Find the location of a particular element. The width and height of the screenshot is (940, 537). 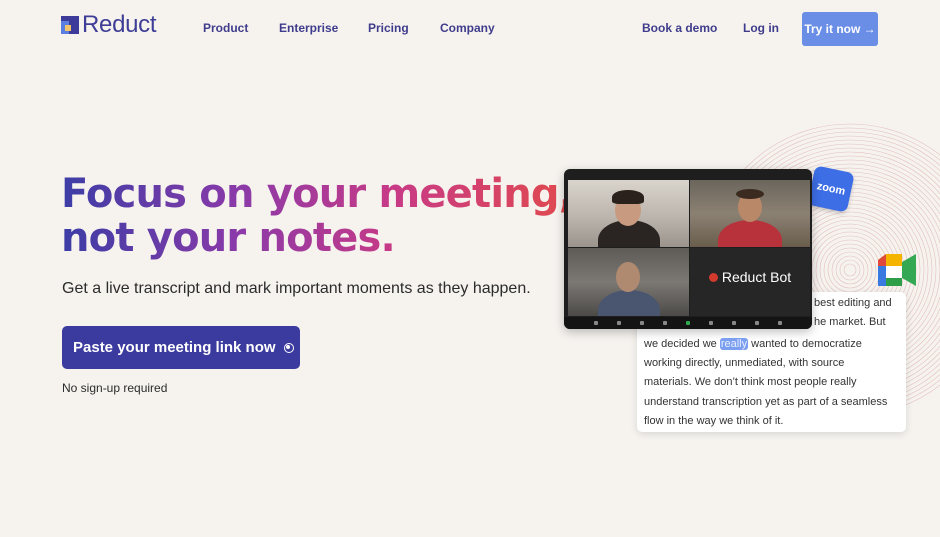

nav-product: Product is located at coordinates (225, 28).